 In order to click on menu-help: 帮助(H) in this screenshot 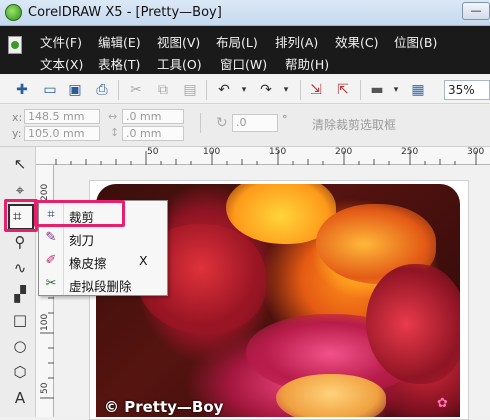, I will do `click(307, 63)`.